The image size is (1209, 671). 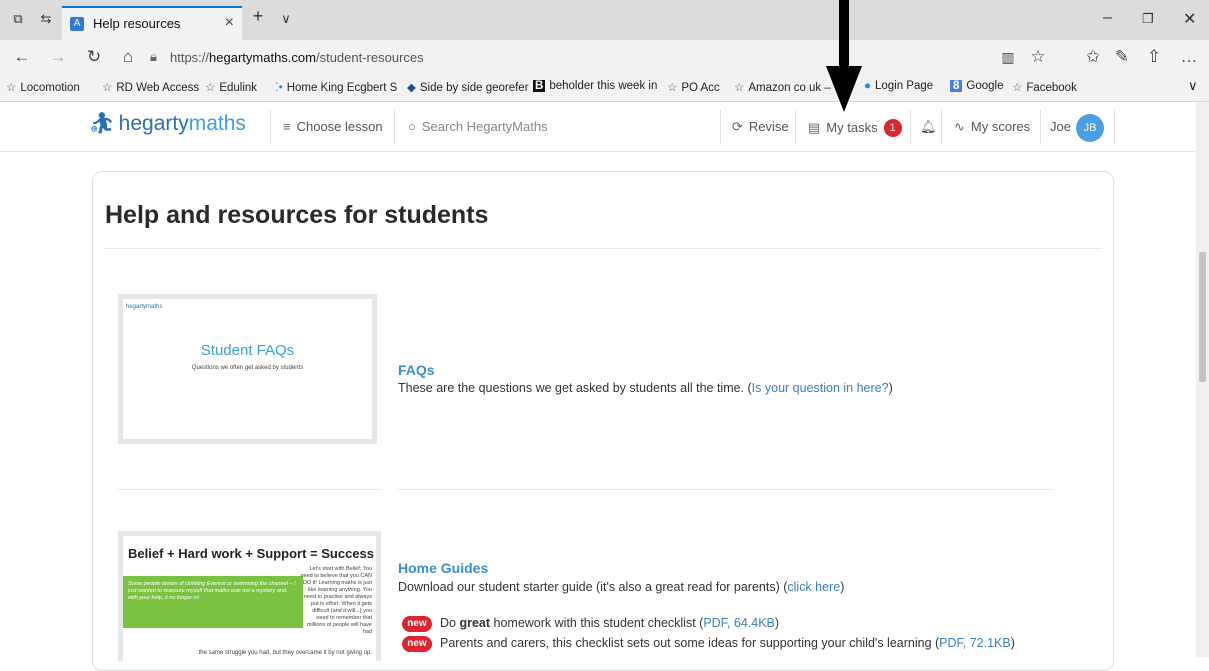 I want to click on revise-button: ⟳ Revise, so click(x=760, y=127).